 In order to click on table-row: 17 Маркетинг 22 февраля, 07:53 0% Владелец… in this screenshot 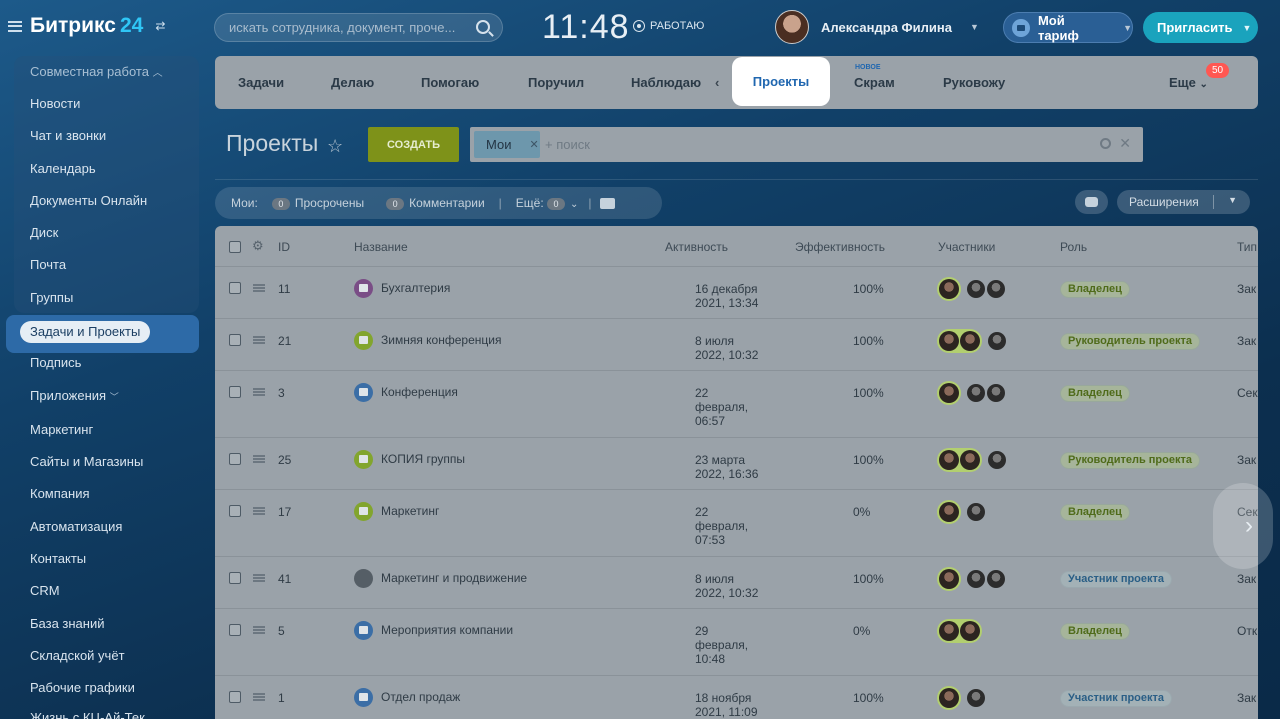, I will do `click(736, 522)`.